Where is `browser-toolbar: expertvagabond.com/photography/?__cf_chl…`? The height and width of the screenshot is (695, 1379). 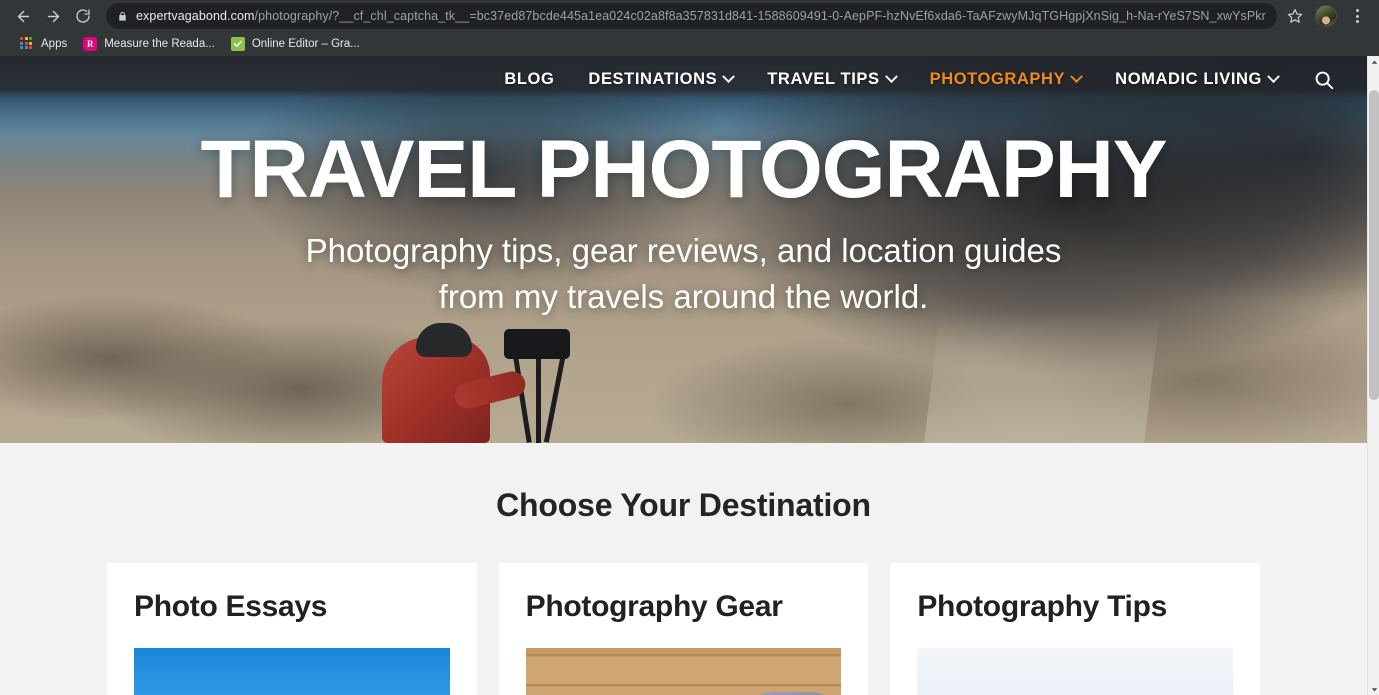 browser-toolbar: expertvagabond.com/photography/?__cf_chl… is located at coordinates (689, 16).